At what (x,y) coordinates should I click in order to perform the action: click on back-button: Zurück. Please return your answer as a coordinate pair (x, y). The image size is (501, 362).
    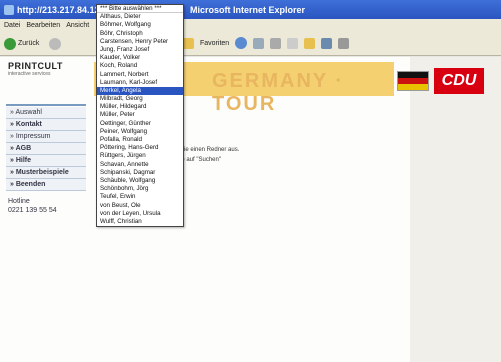
    Looking at the image, I should click on (22, 43).